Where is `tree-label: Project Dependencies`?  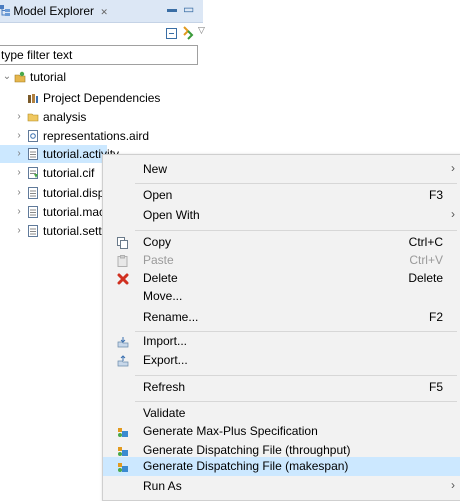 tree-label: Project Dependencies is located at coordinates (102, 98).